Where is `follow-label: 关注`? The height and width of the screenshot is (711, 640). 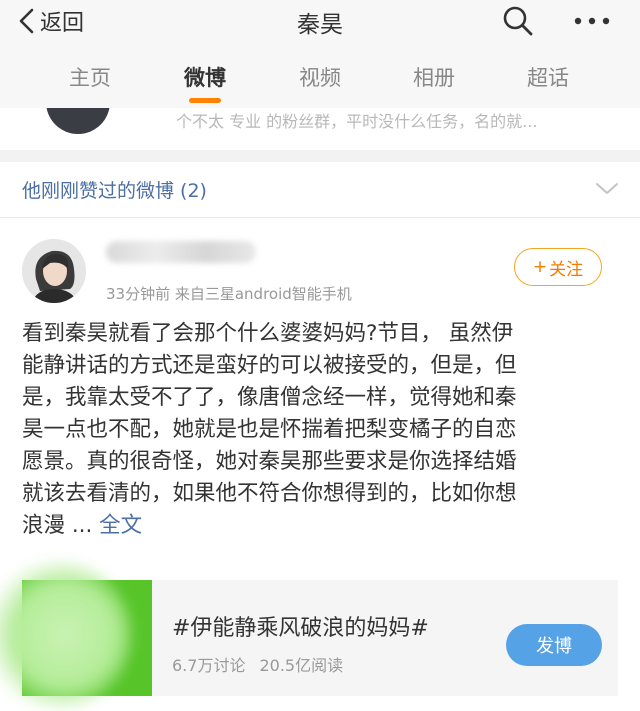
follow-label: 关注 is located at coordinates (566, 269).